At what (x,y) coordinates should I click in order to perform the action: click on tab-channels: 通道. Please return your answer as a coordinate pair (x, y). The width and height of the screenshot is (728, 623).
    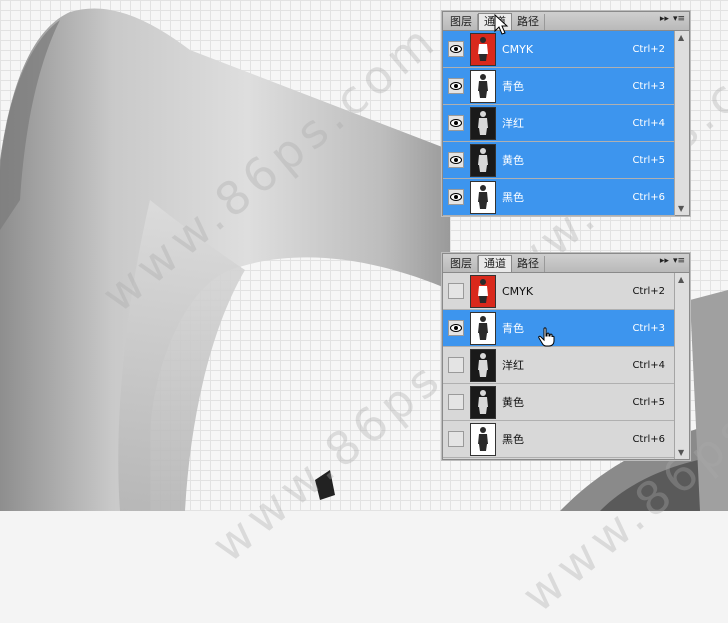
    Looking at the image, I should click on (495, 263).